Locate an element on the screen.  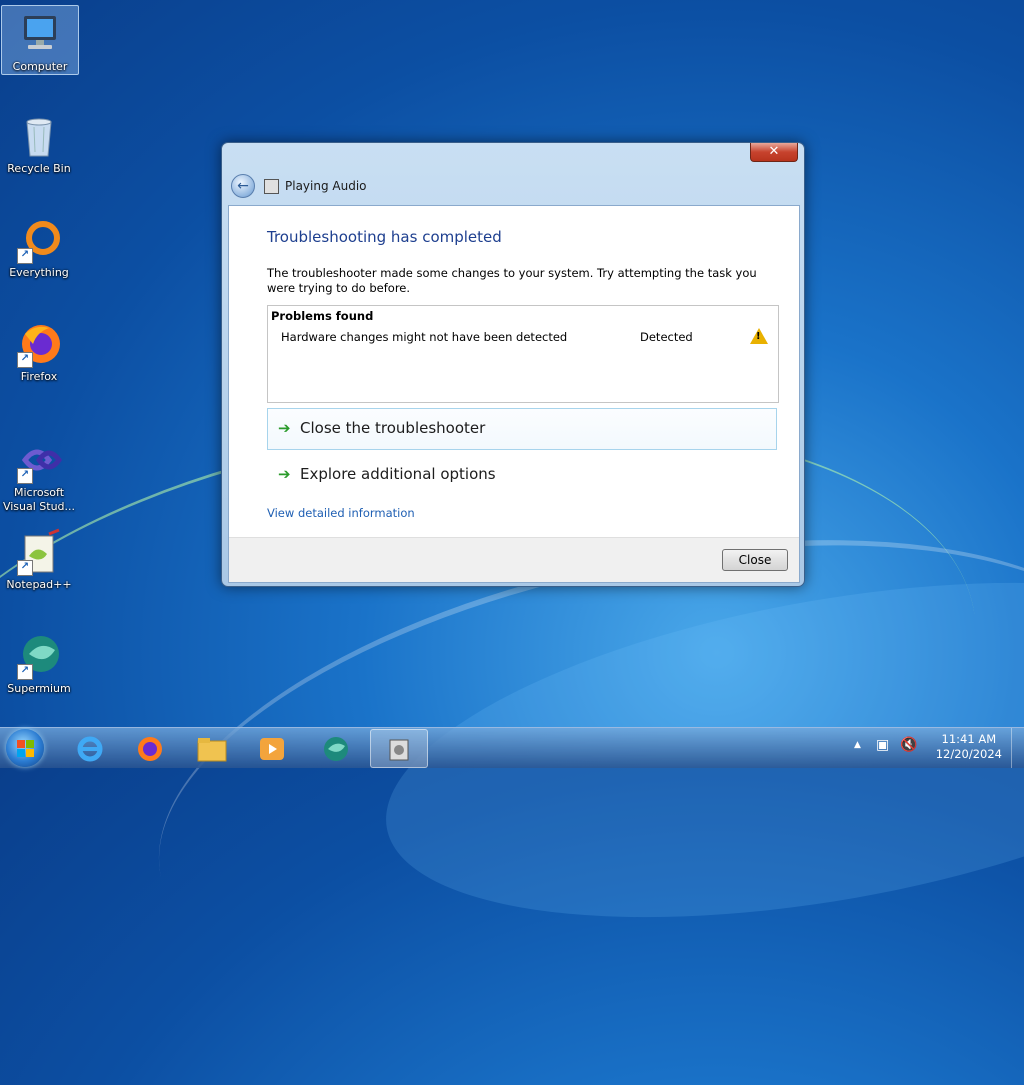
volume-muted-icon: 🔇 is located at coordinates (908, 745).